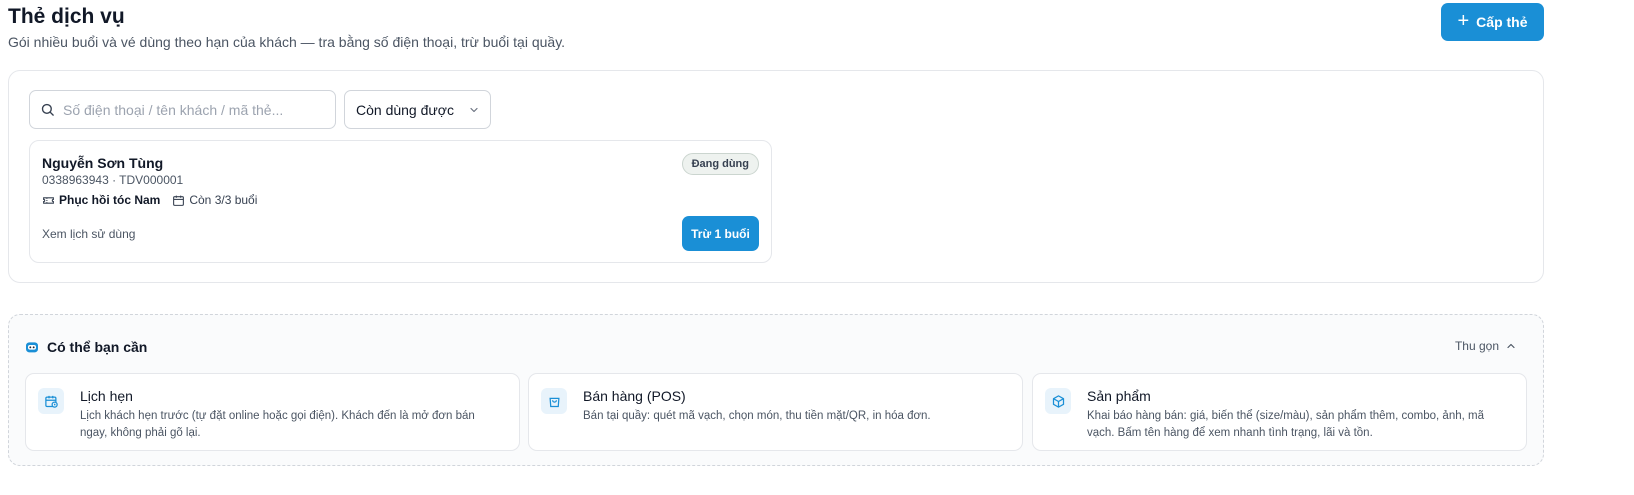 The image size is (1634, 495). Describe the element at coordinates (1463, 21) in the screenshot. I see `plus-icon: +` at that location.